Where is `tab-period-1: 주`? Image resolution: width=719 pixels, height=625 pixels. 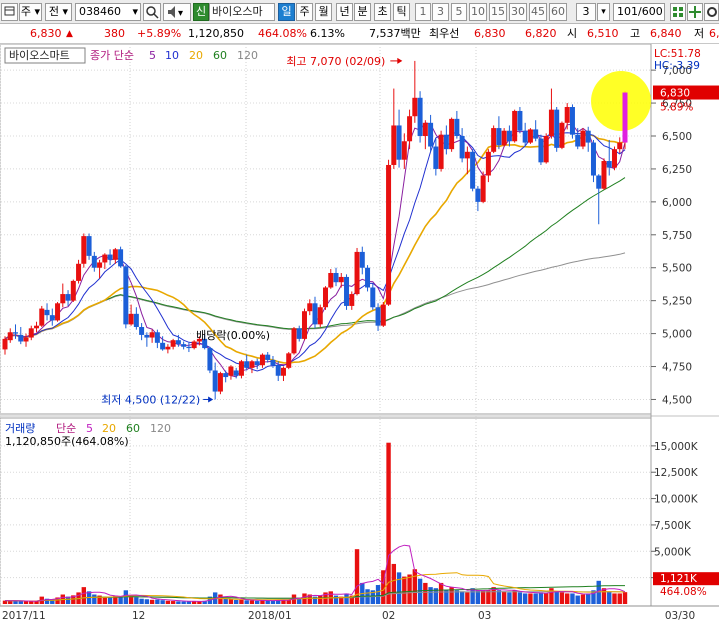
tab-period-1: 주 is located at coordinates (304, 12).